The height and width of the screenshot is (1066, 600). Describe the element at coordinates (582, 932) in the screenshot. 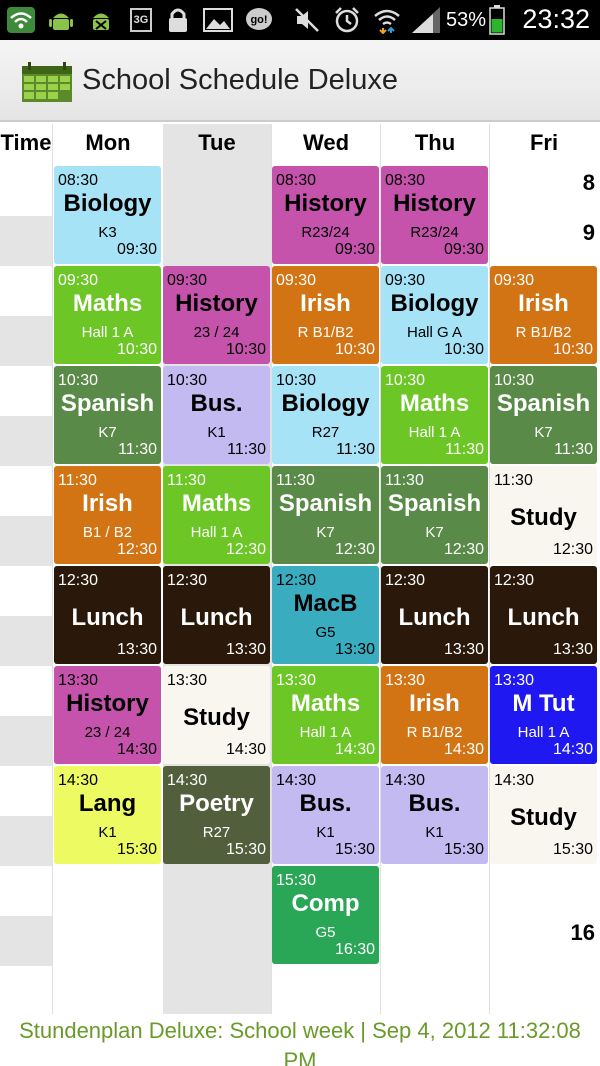

I see `hour-label: 16` at that location.